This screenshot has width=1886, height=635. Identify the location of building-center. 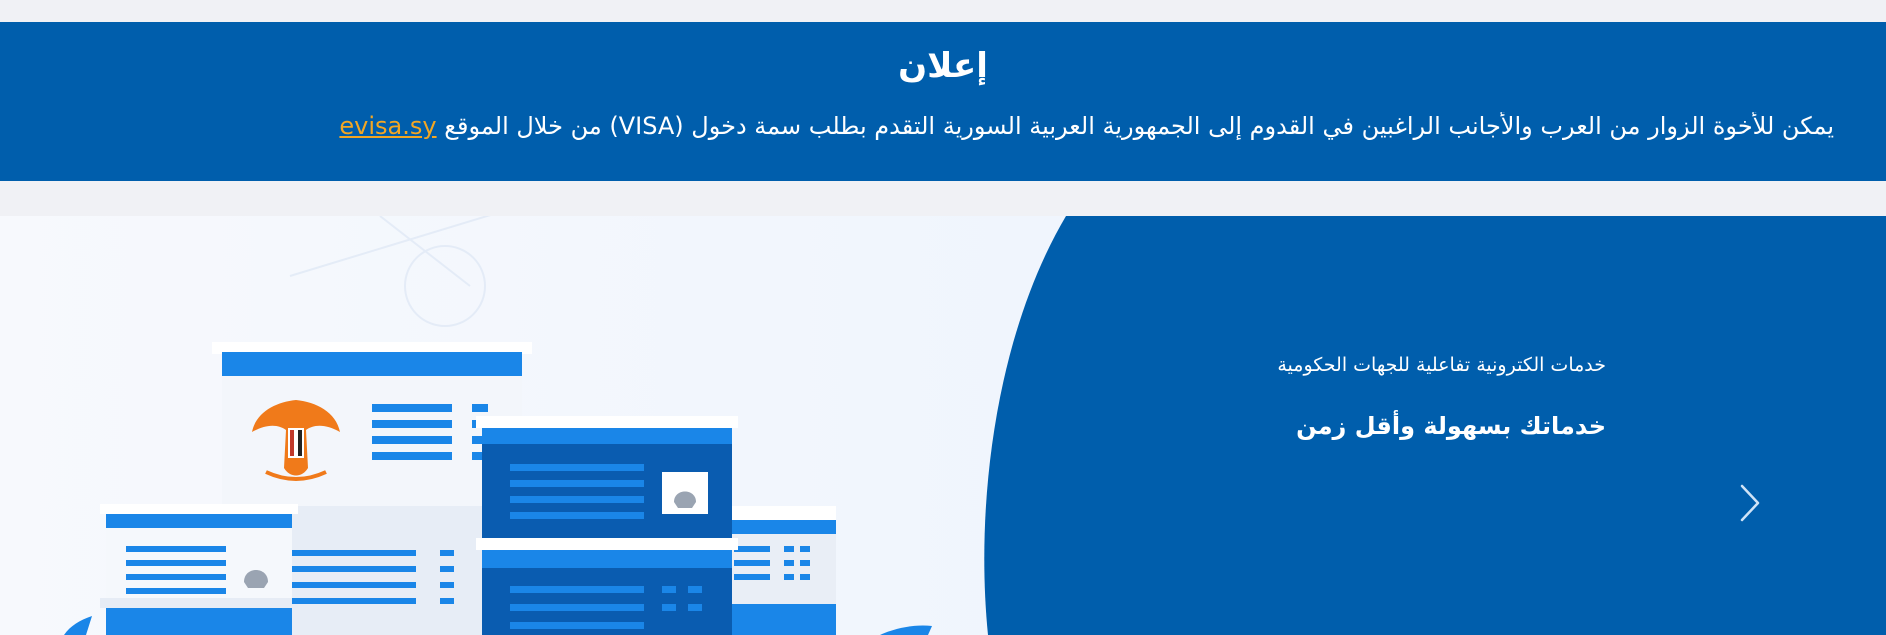
(607, 525).